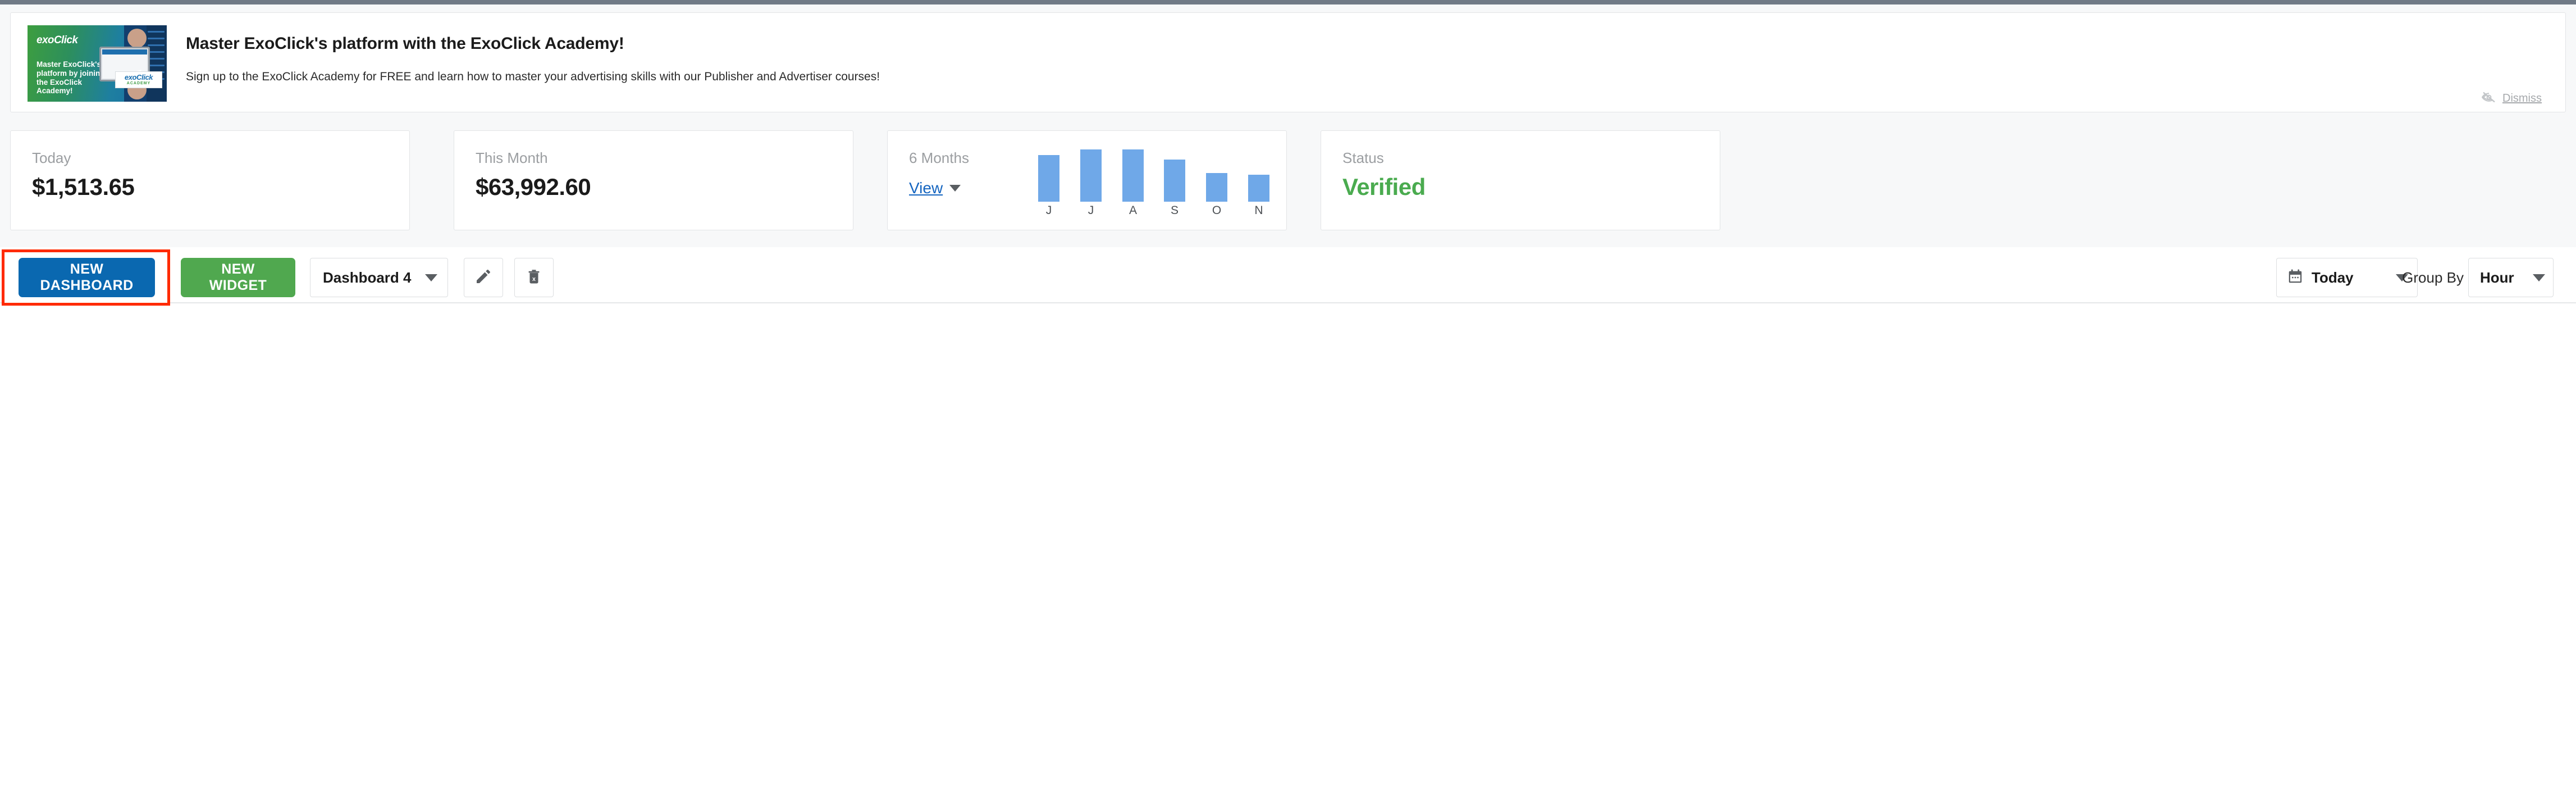 Image resolution: width=2576 pixels, height=809 pixels. Describe the element at coordinates (1520, 180) in the screenshot. I see `stat-card-status: Status Verified` at that location.